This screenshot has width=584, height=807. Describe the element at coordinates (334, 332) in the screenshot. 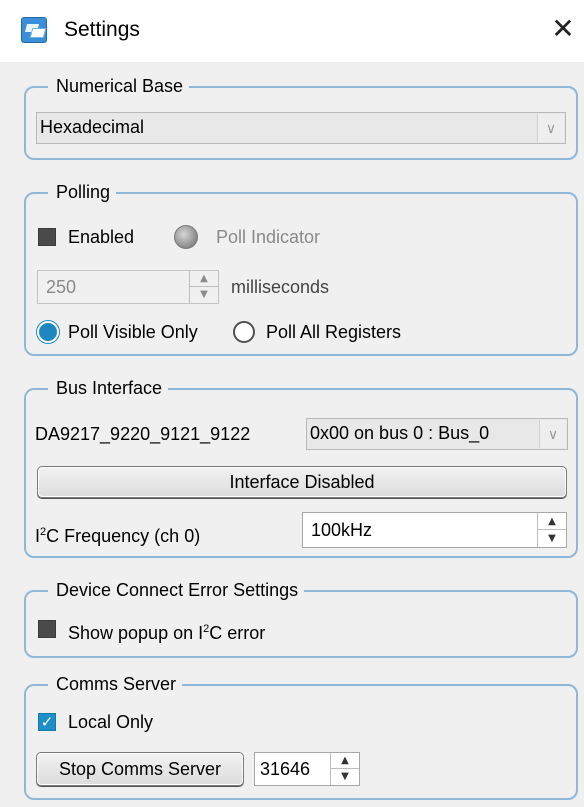

I see `poll-all-registers-label: Poll All Registers` at that location.